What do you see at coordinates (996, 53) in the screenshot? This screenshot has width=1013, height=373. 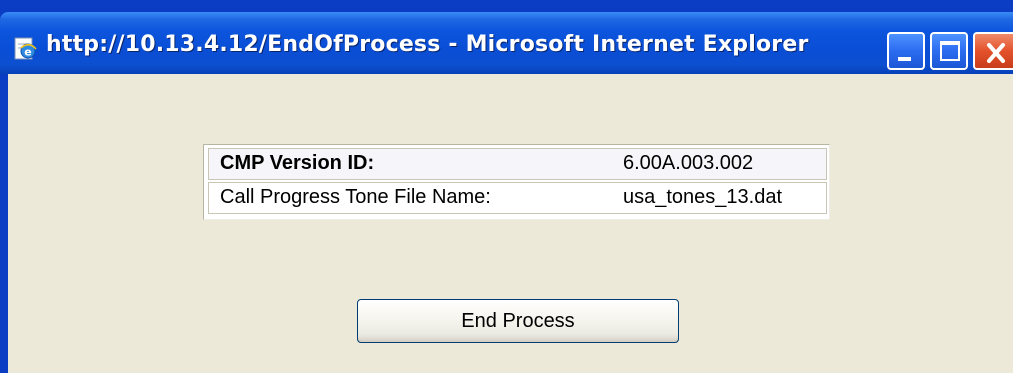 I see `close-icon` at bounding box center [996, 53].